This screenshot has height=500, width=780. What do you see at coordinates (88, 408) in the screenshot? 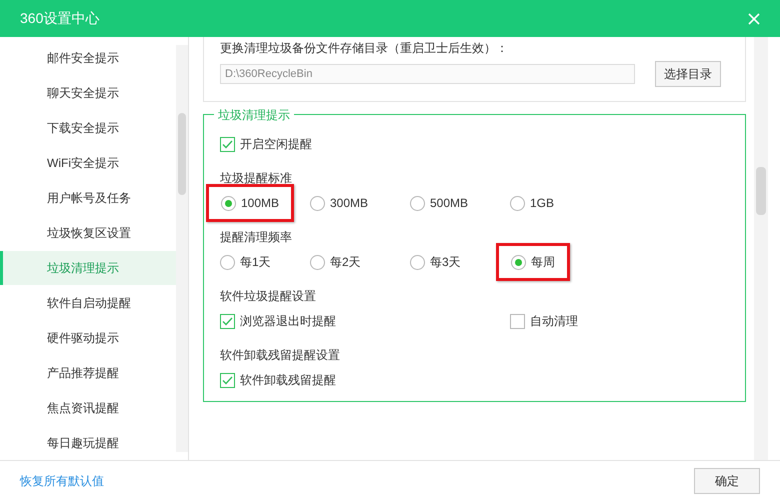
I see `sidebar-item: 焦点资讯提醒` at bounding box center [88, 408].